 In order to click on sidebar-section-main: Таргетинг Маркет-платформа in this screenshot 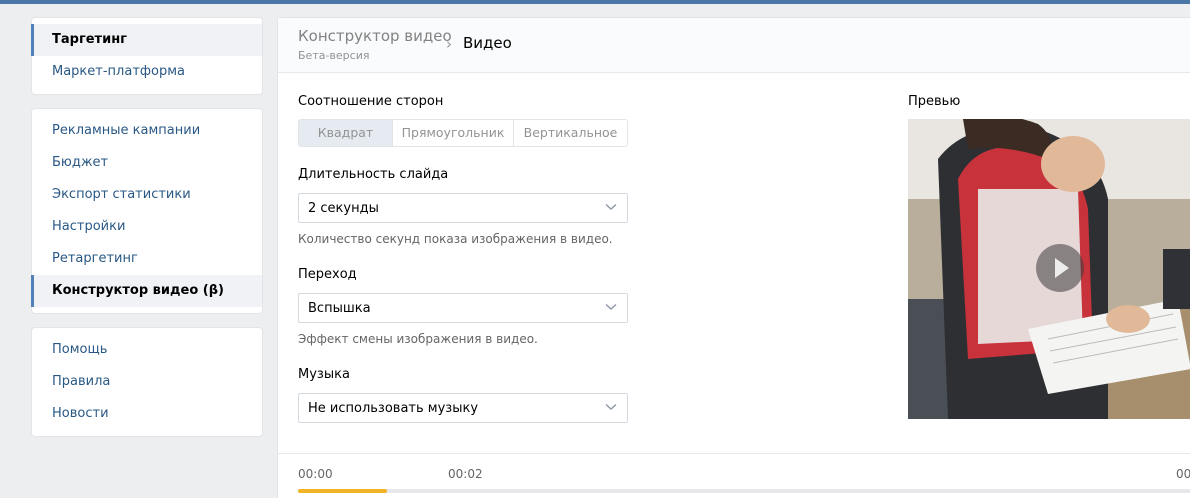, I will do `click(147, 56)`.